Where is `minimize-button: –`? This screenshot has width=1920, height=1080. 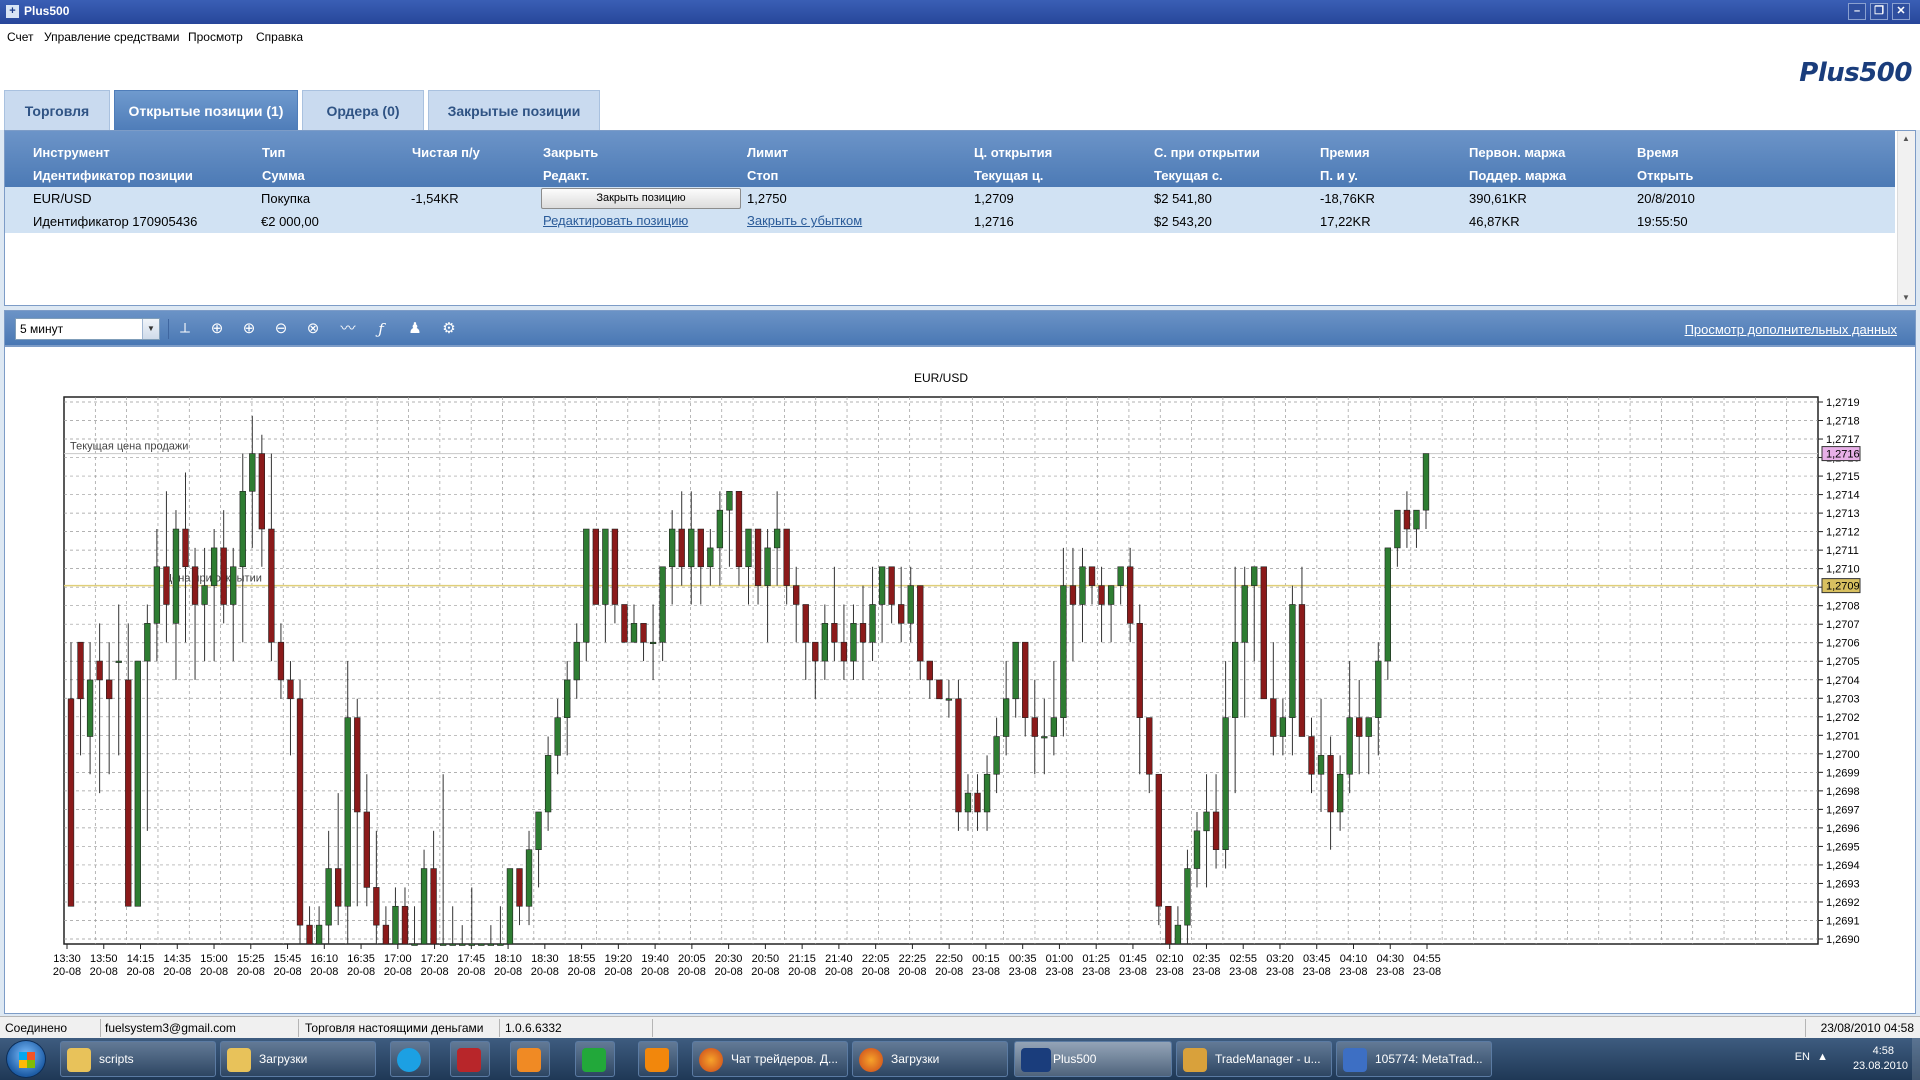 minimize-button: – is located at coordinates (1857, 11).